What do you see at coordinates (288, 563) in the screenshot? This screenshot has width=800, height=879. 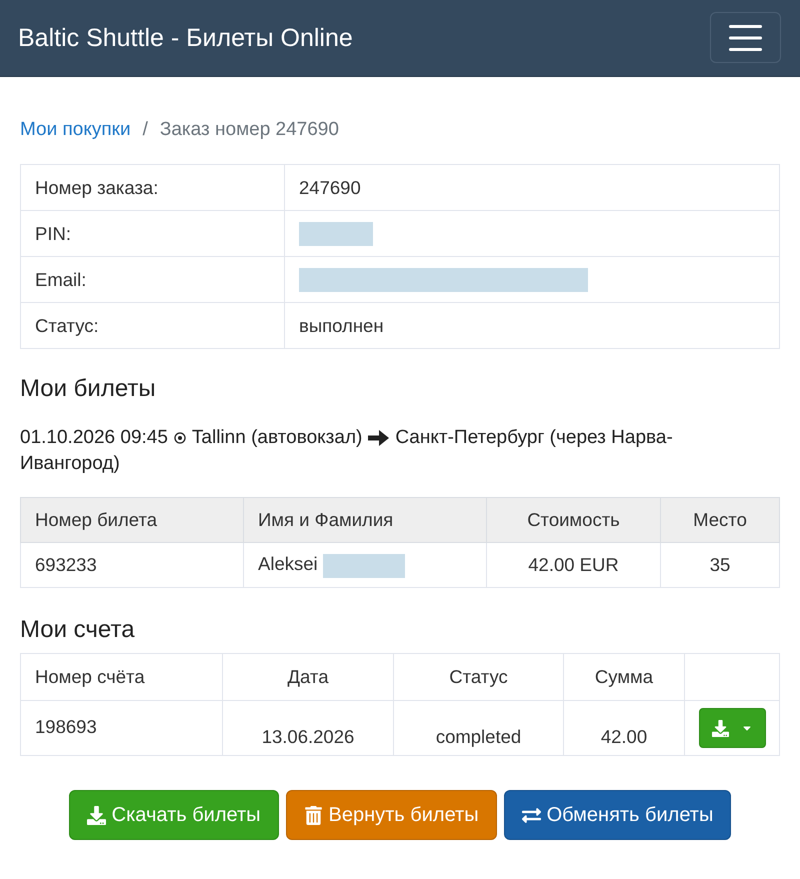 I see `passenger-name: Aleksei` at bounding box center [288, 563].